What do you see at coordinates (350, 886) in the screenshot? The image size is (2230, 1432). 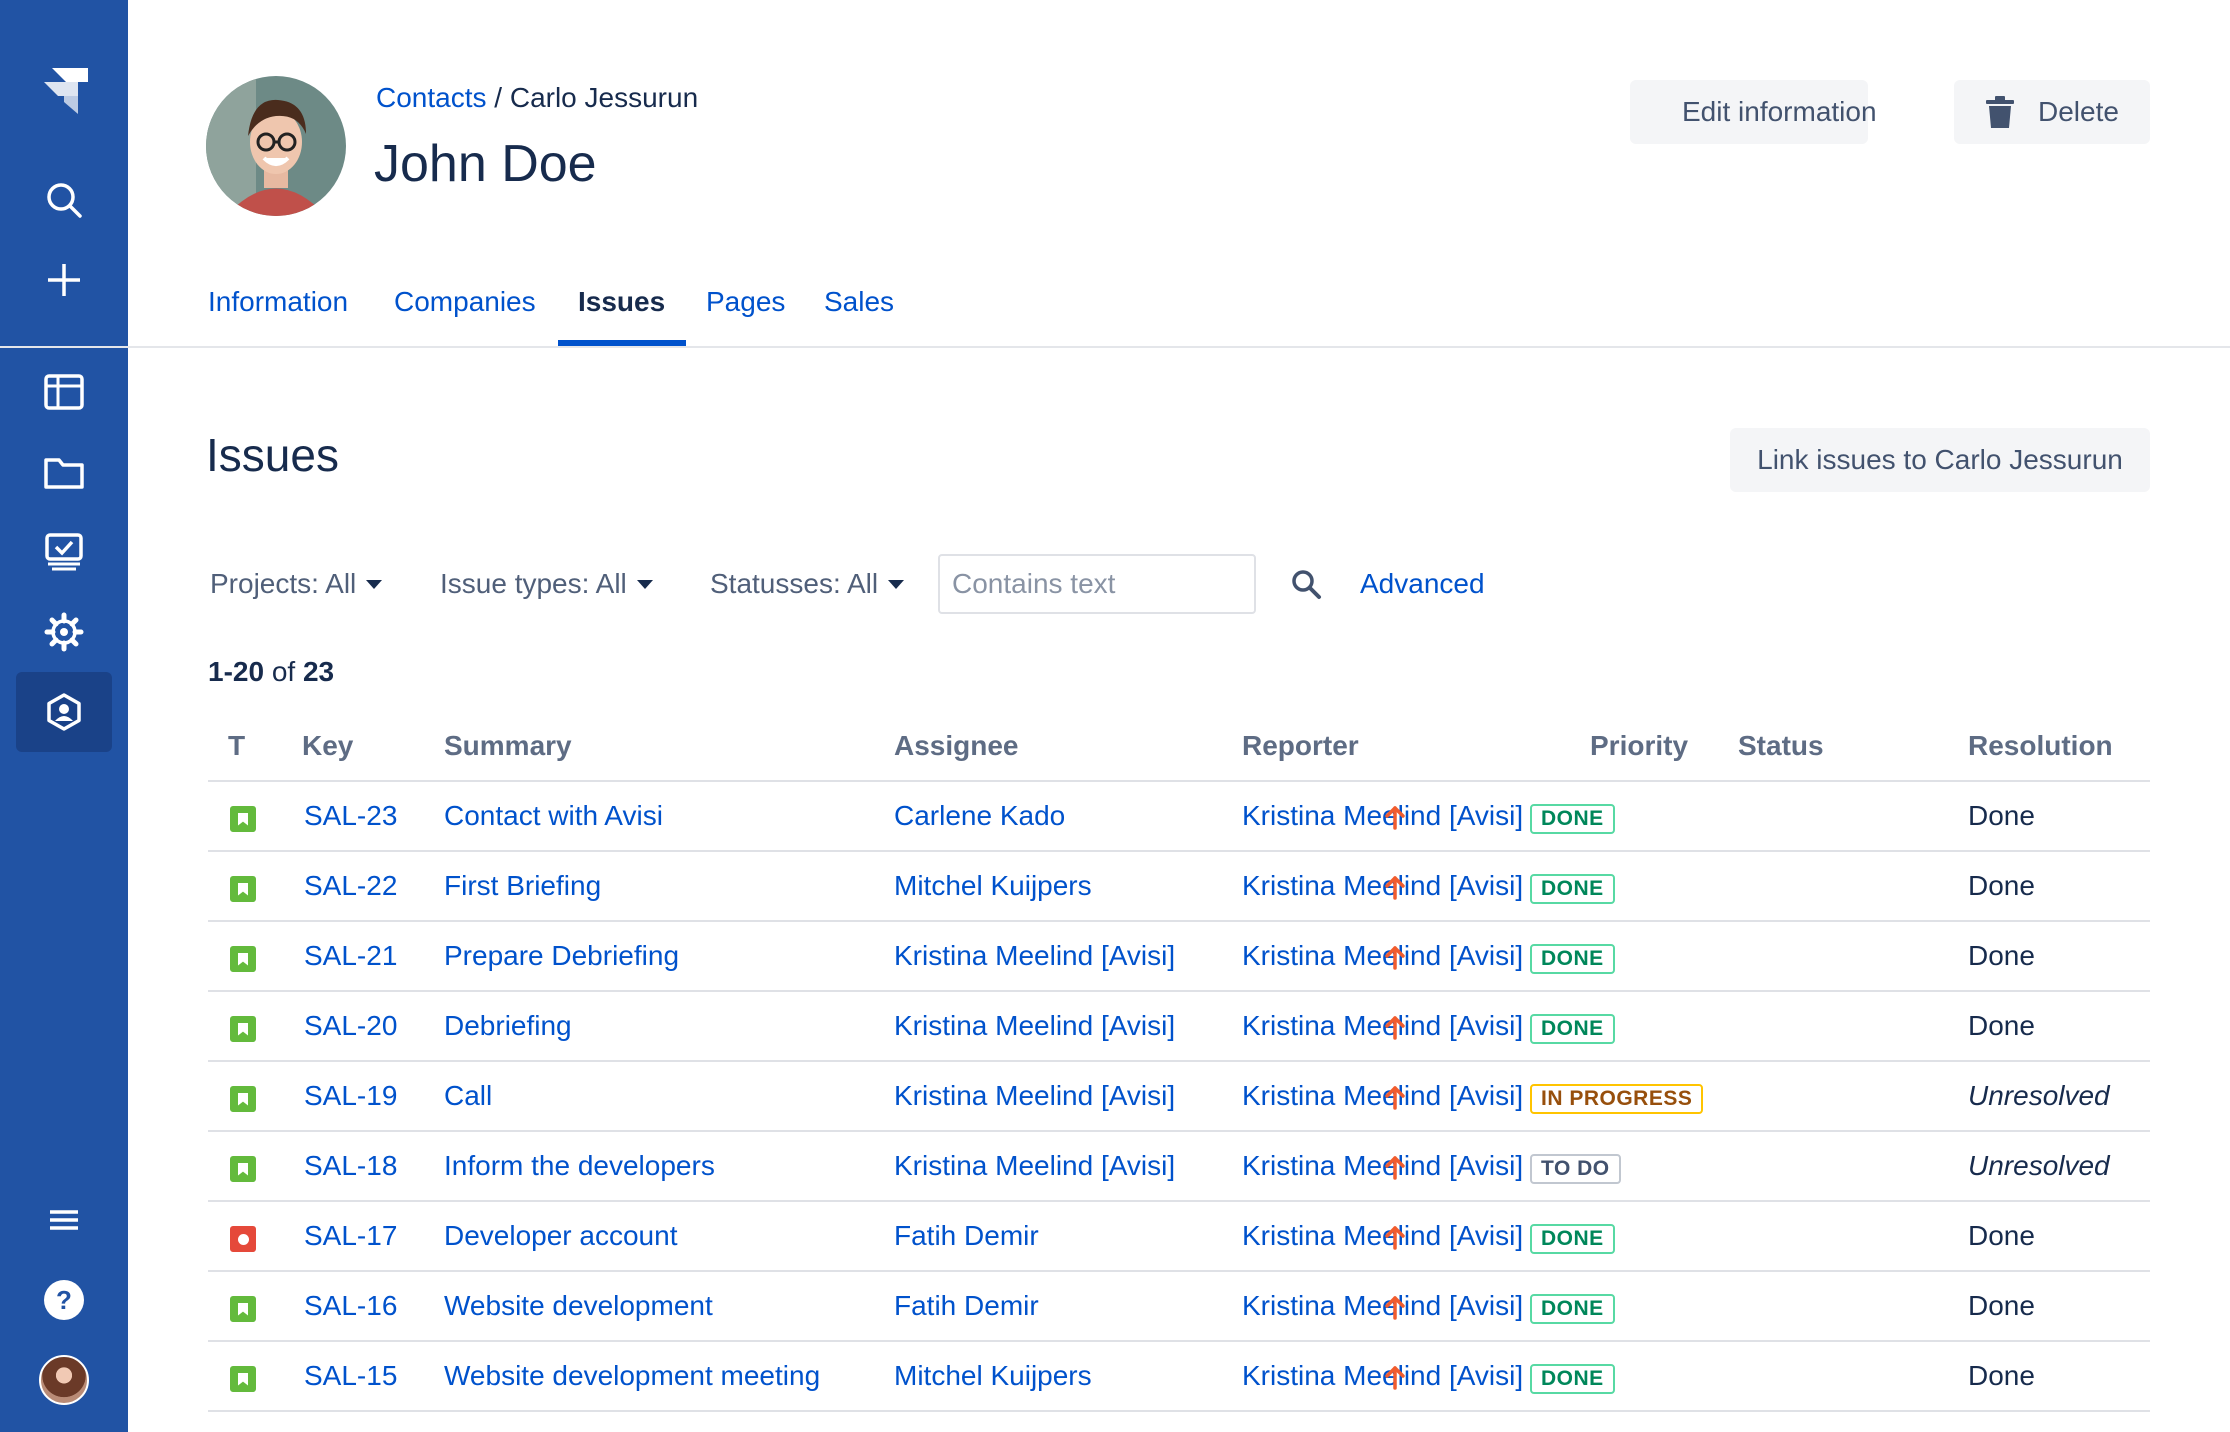 I see `issue-key-link: SAL-22` at bounding box center [350, 886].